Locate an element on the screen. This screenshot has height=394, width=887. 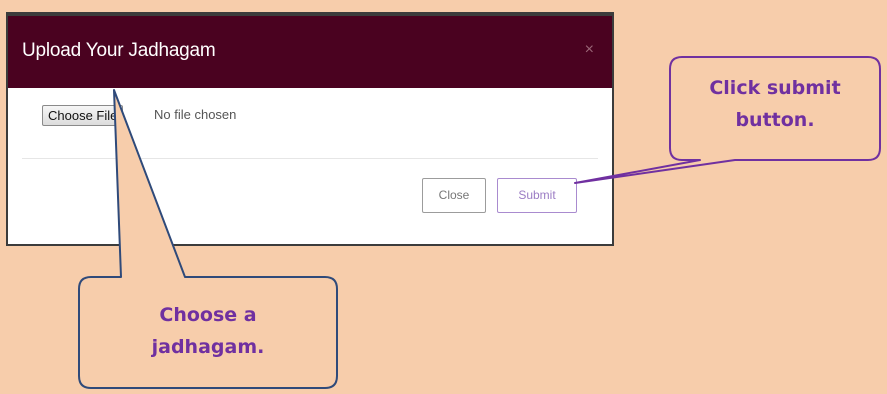
submit-callout-text: Click submit button. is located at coordinates (775, 104).